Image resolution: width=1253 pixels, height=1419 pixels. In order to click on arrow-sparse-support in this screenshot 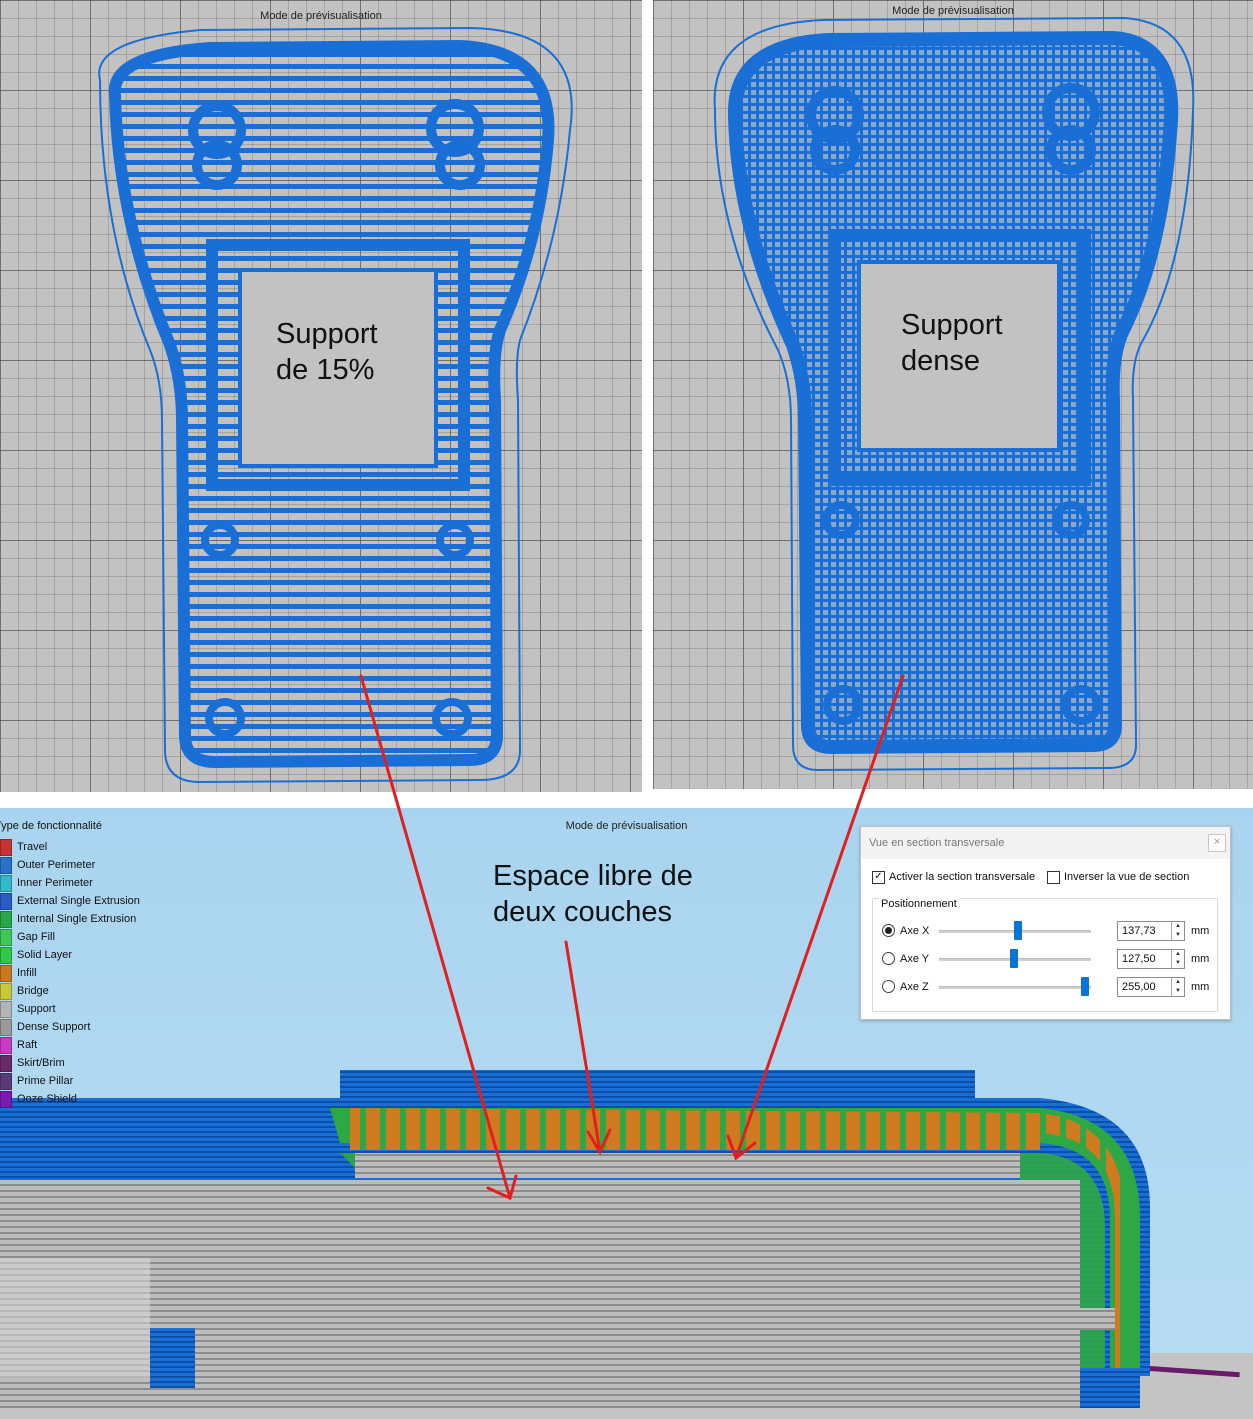, I will do `click(435, 937)`.